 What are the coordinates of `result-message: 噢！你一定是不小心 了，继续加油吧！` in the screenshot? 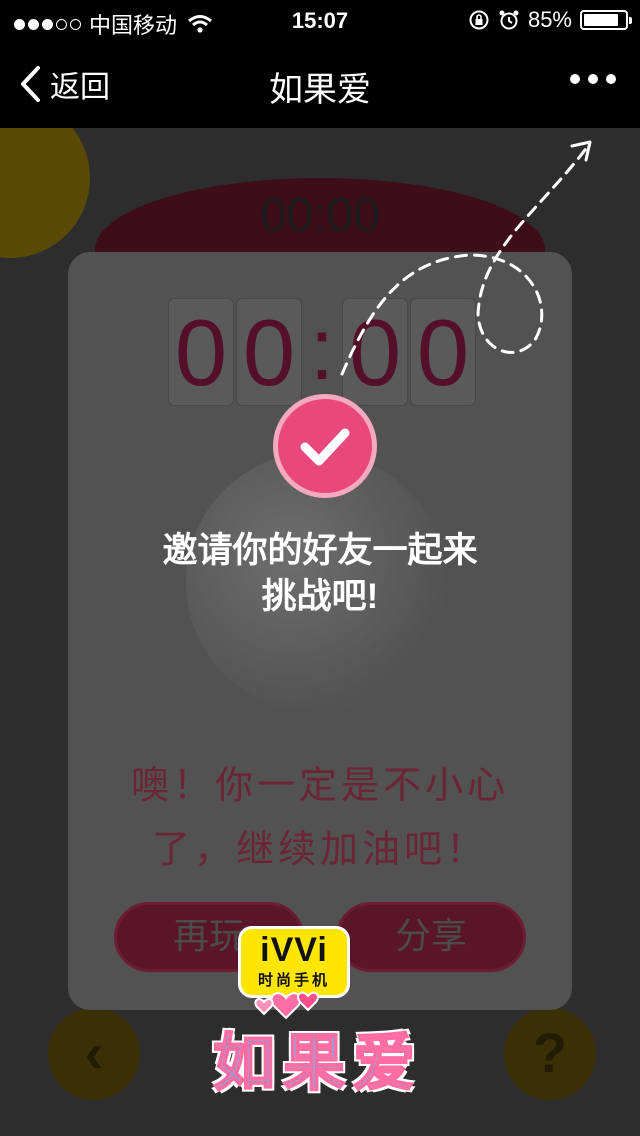 It's located at (320, 818).